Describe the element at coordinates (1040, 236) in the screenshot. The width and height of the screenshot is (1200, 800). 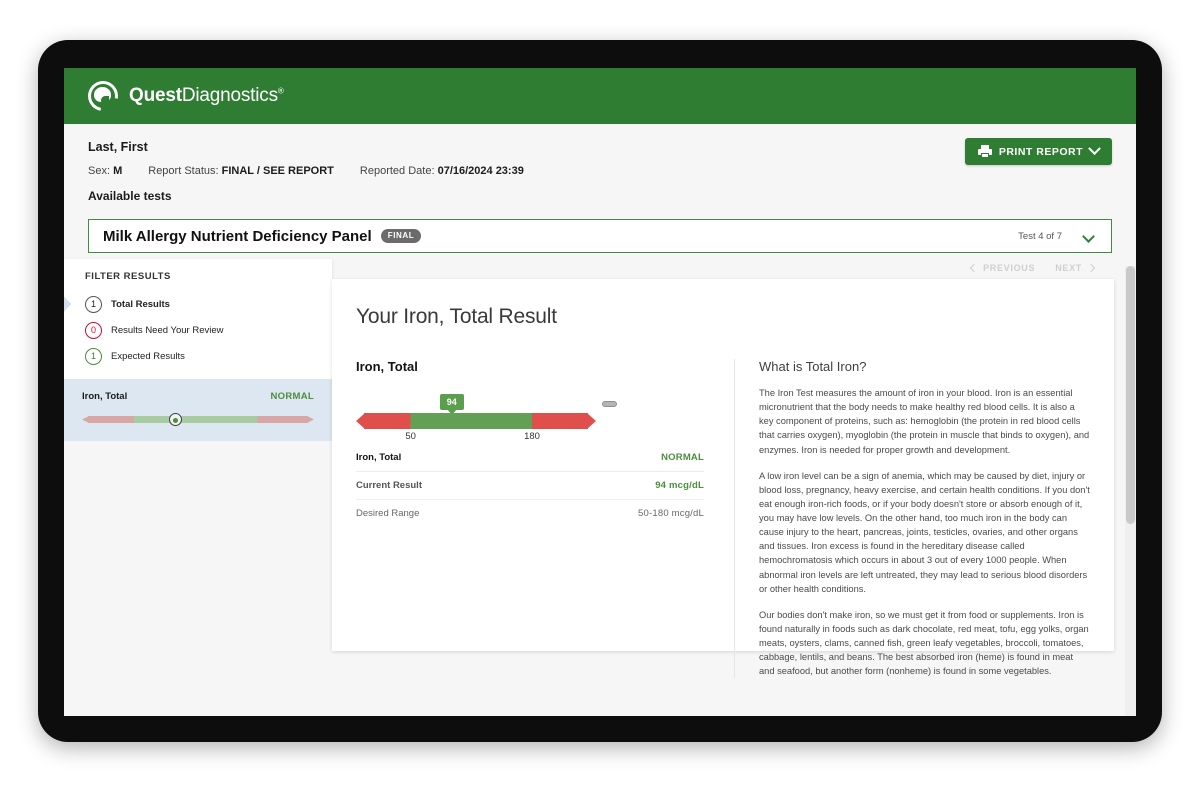
I see `test-counter: Test 4 of 7` at that location.